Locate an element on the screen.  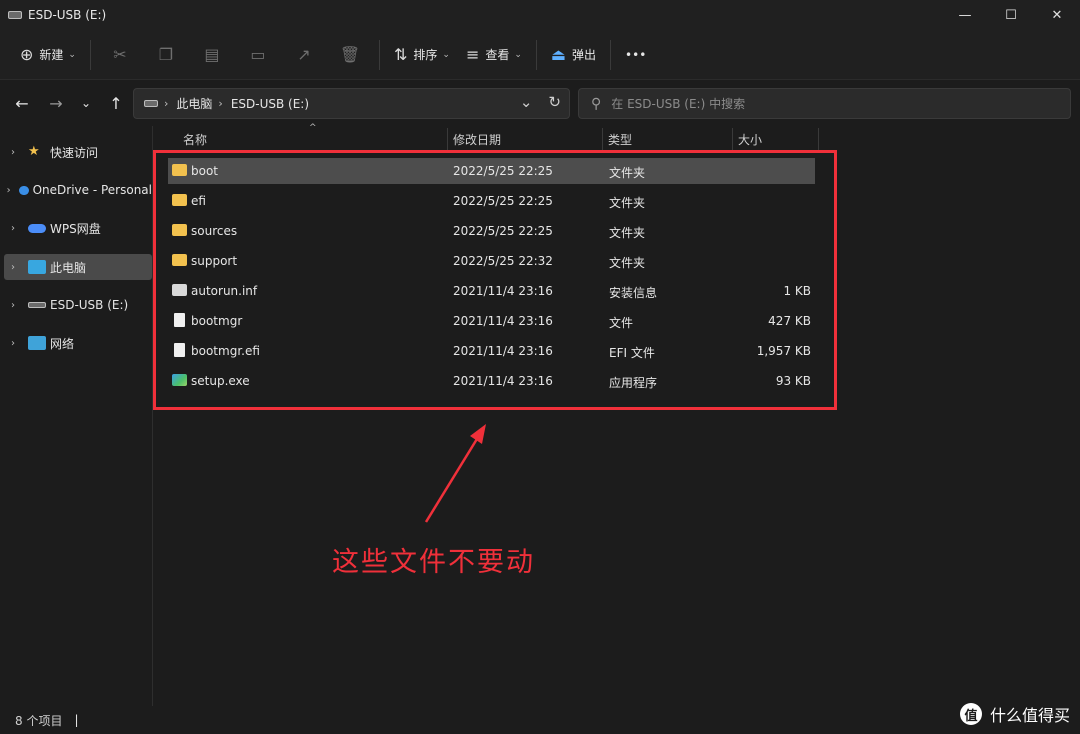
search-placeholder: 在 ESD-USB (E:) 中搜索 is located at coordinates (678, 104).